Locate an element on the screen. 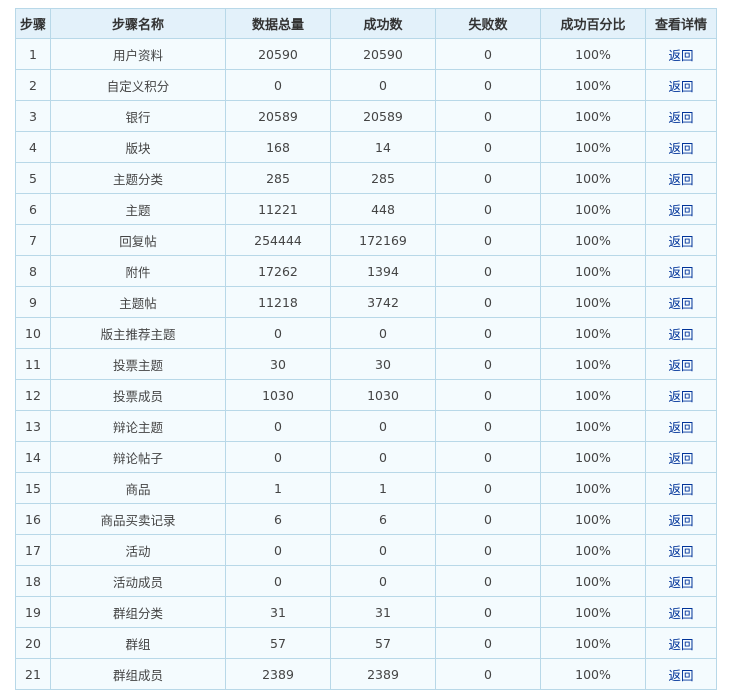  success-cell: 1030 is located at coordinates (383, 395).